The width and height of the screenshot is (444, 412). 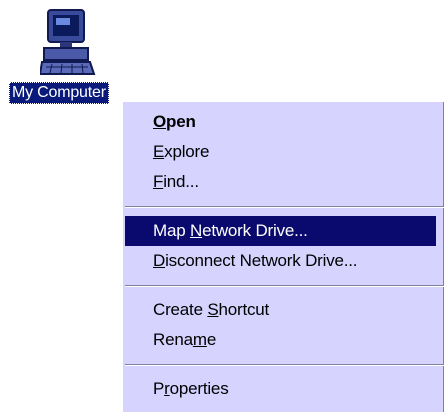 What do you see at coordinates (59, 93) in the screenshot?
I see `my-computer-label: My Computer` at bounding box center [59, 93].